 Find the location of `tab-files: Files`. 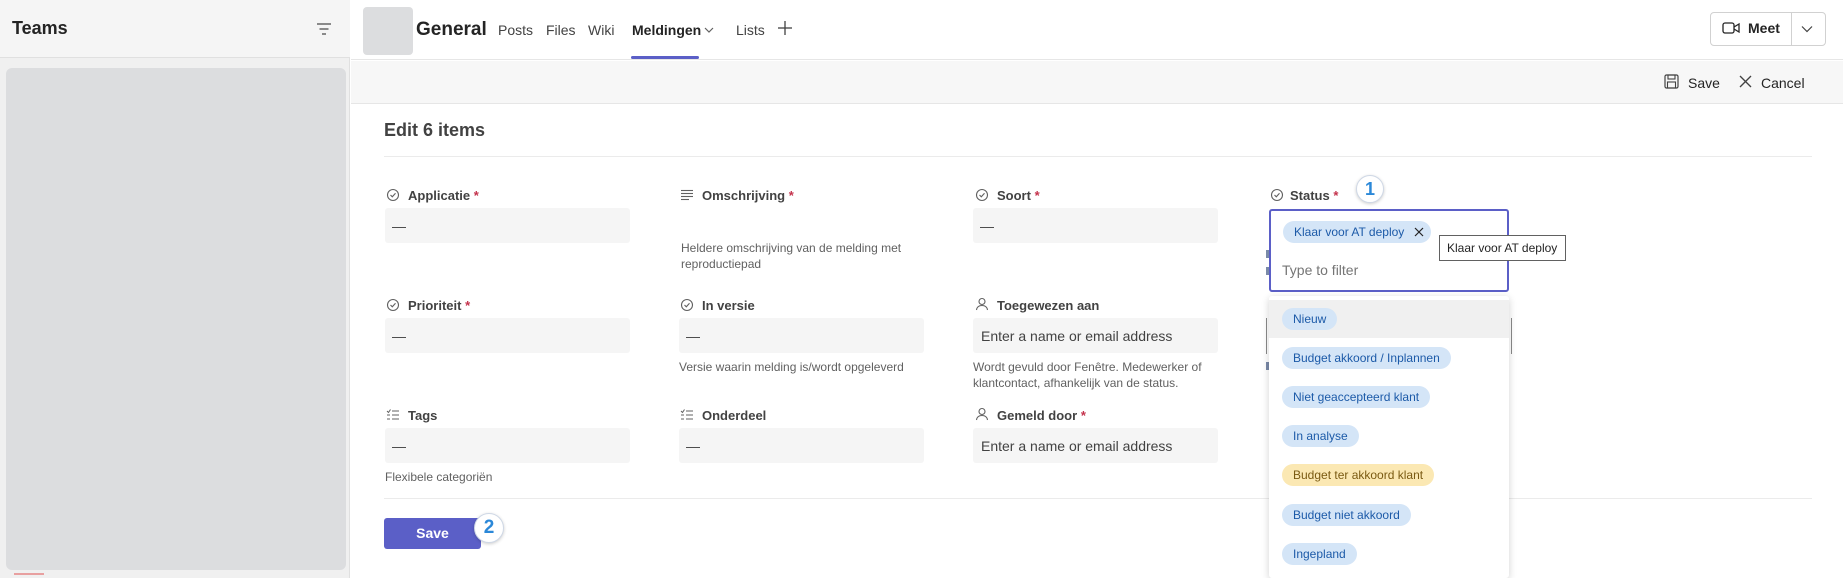

tab-files: Files is located at coordinates (561, 30).